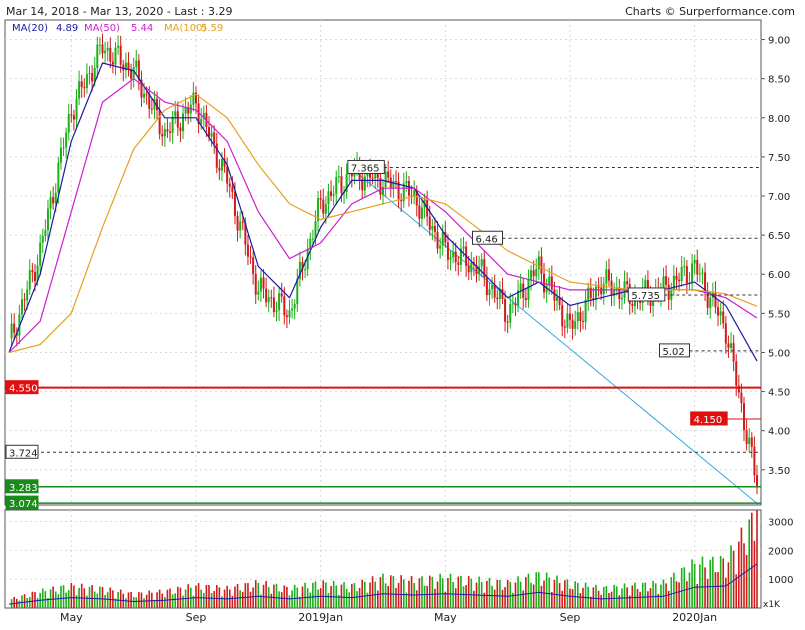 The image size is (805, 630). What do you see at coordinates (320, 617) in the screenshot?
I see `time-label: 2019Jan` at bounding box center [320, 617].